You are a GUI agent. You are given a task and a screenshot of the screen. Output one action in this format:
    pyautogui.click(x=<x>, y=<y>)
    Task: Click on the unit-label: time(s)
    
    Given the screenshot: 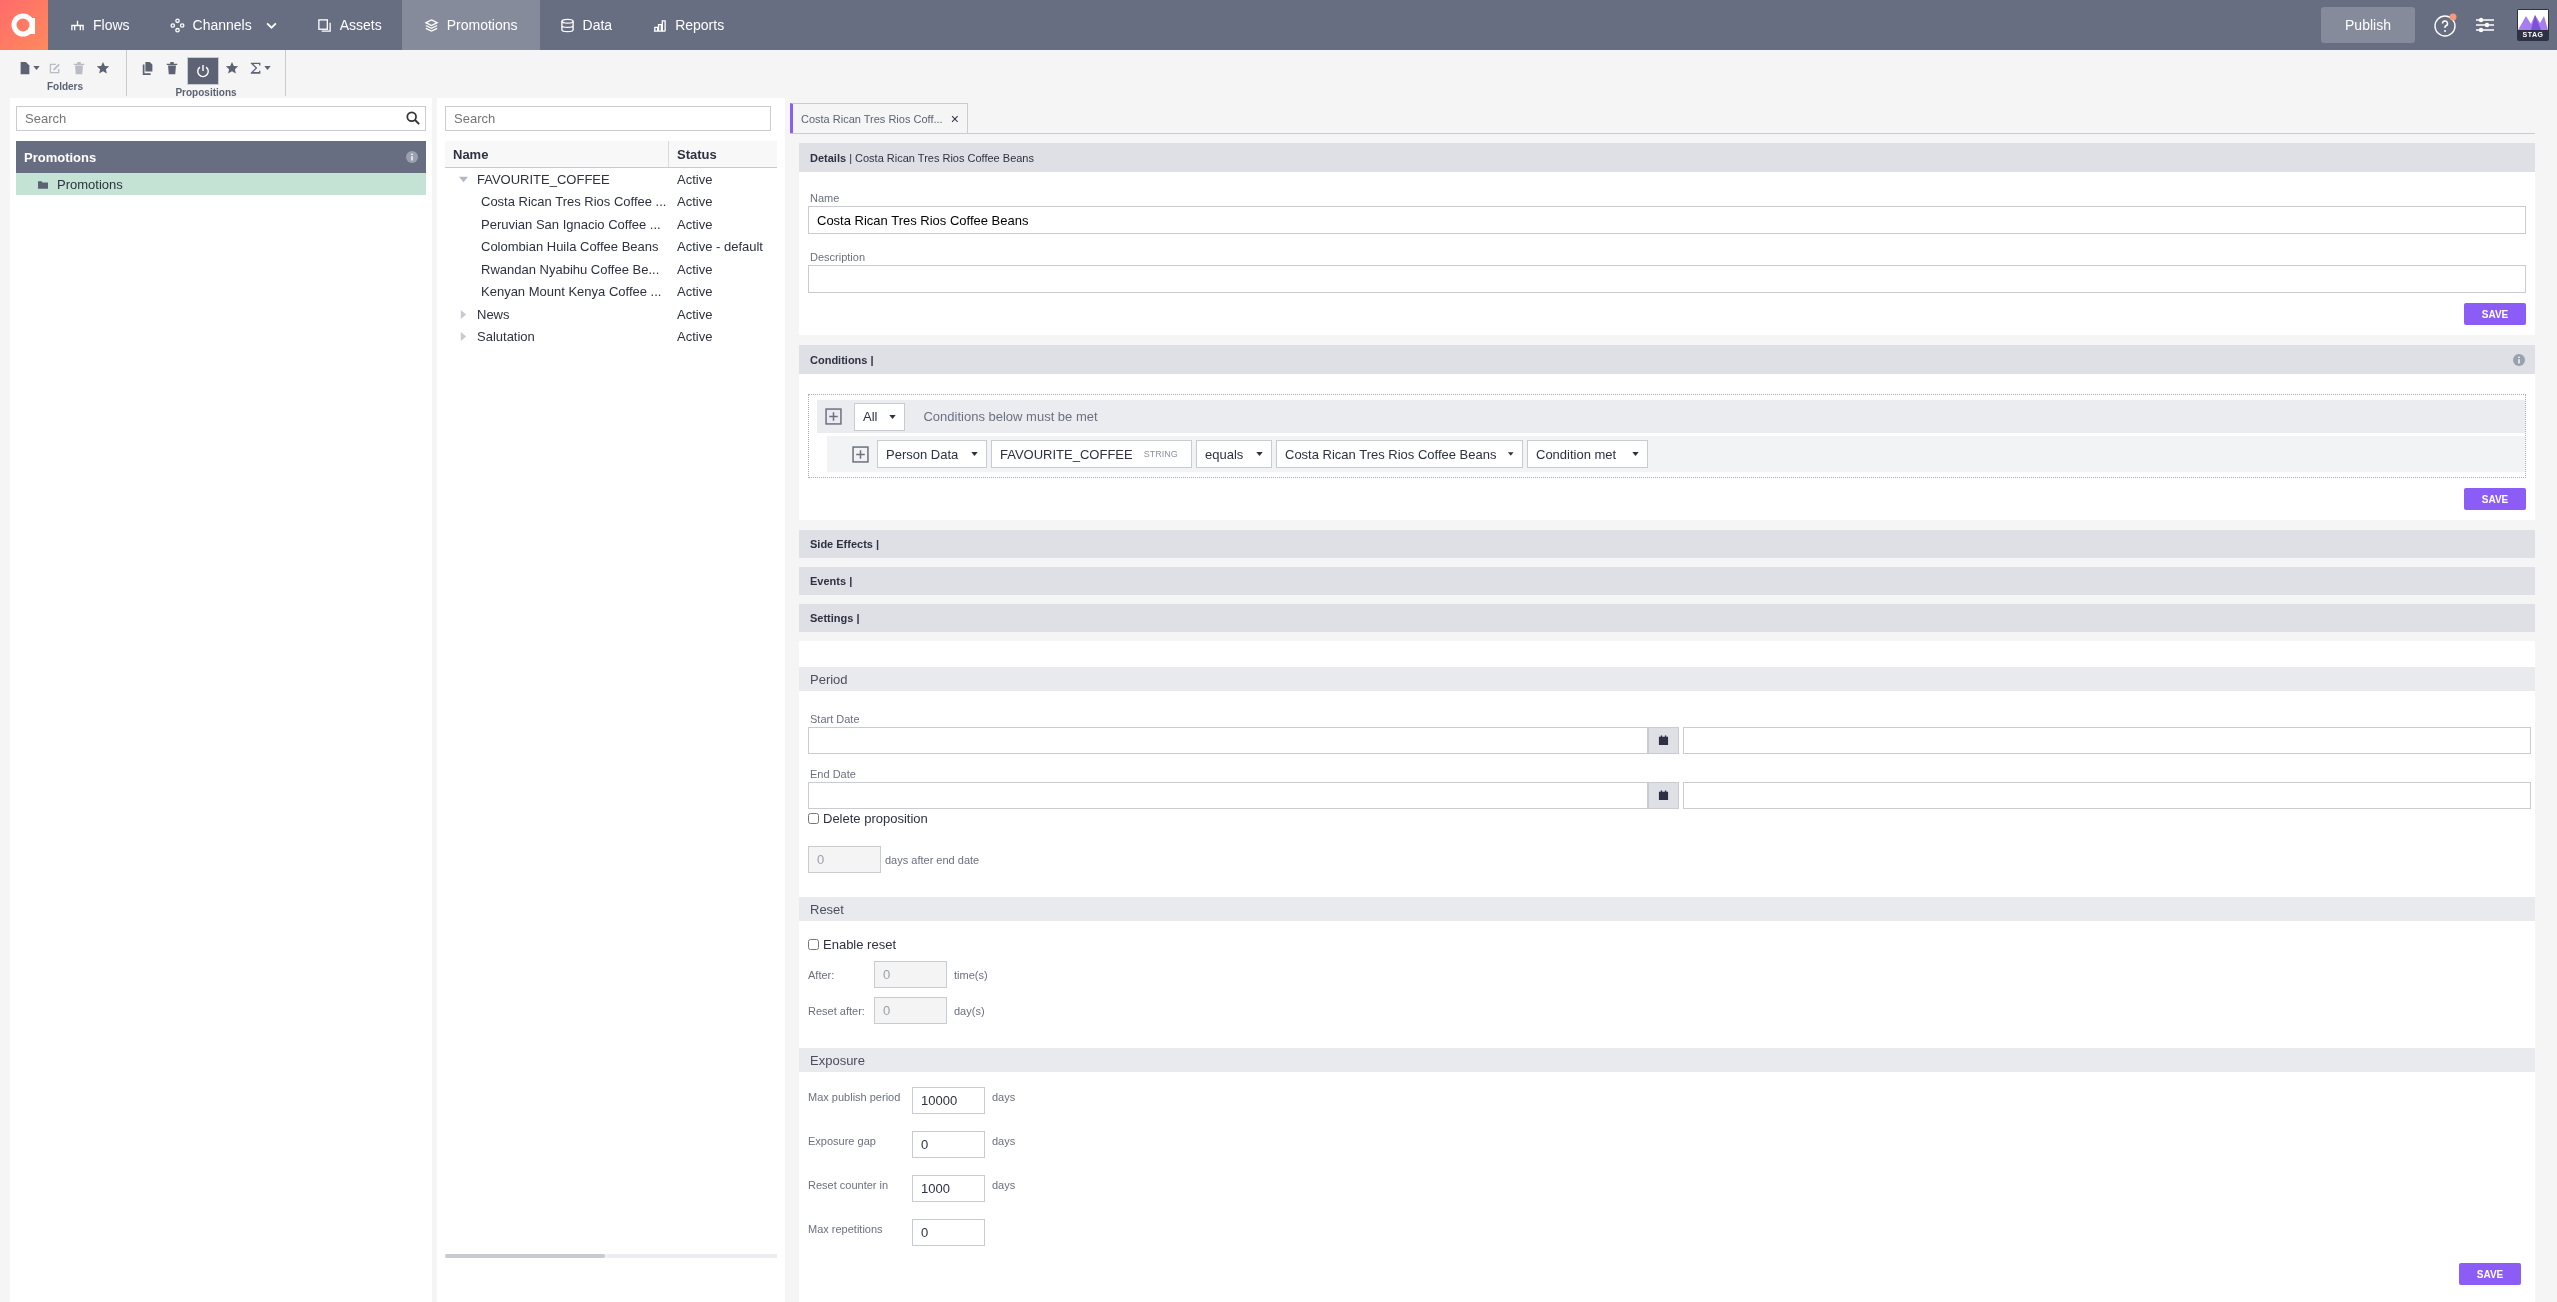 What is the action you would take?
    pyautogui.click(x=971, y=974)
    